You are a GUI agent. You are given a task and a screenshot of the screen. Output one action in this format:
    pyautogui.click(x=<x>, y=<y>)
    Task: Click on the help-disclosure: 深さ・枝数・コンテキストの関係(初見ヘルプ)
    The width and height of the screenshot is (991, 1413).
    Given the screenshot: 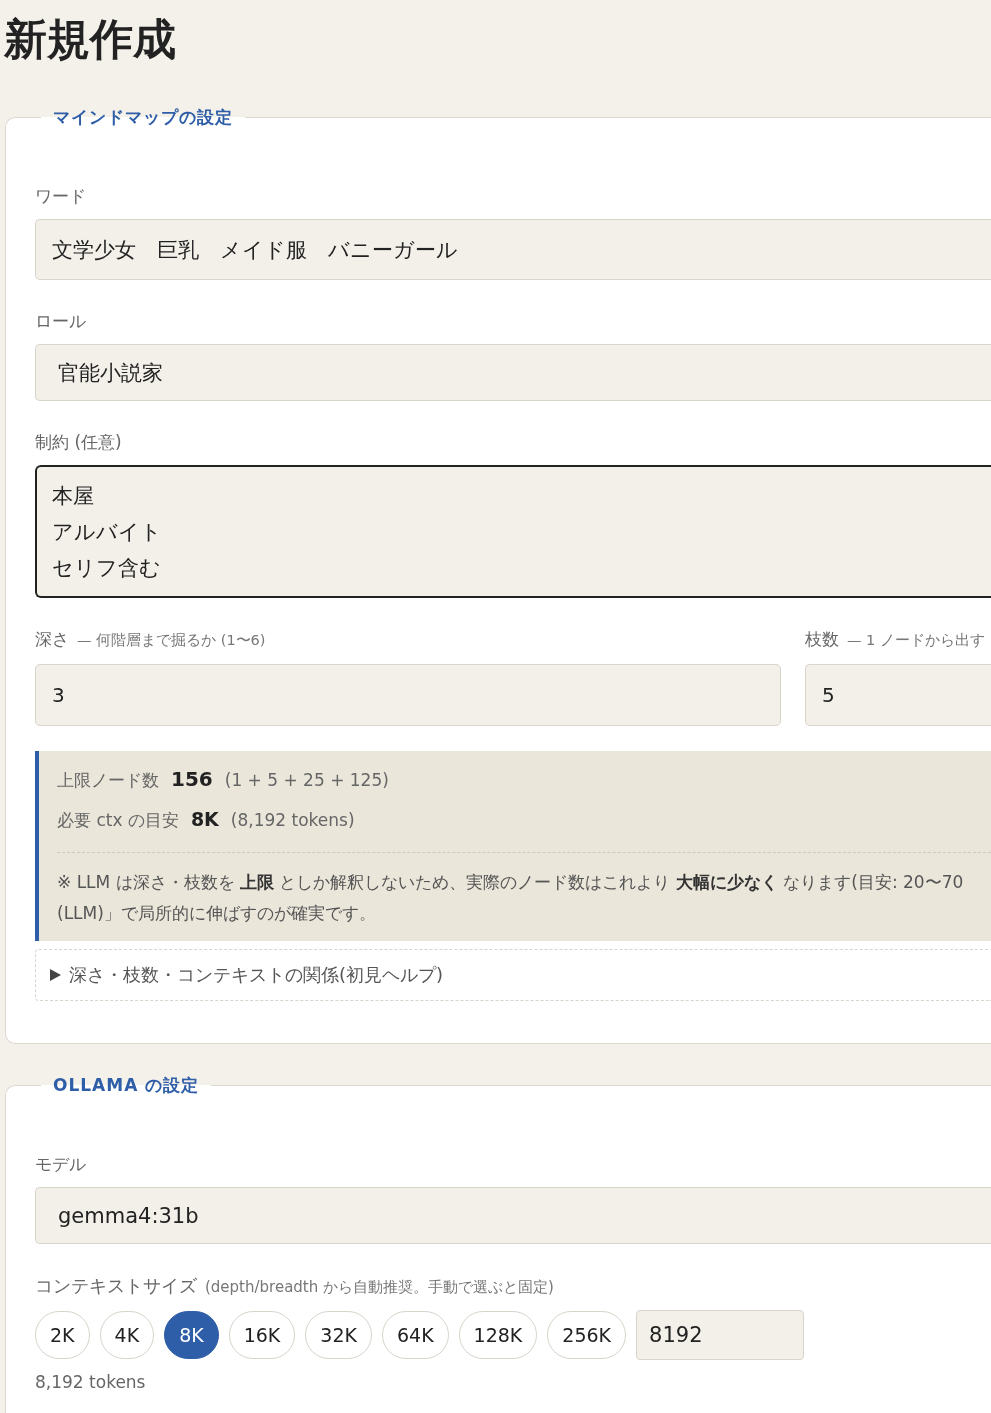 What is the action you would take?
    pyautogui.click(x=513, y=975)
    